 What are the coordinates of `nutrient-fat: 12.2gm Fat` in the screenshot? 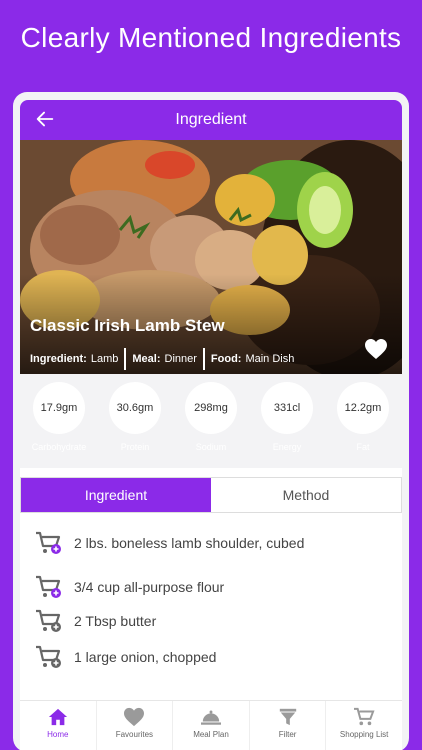 It's located at (363, 425).